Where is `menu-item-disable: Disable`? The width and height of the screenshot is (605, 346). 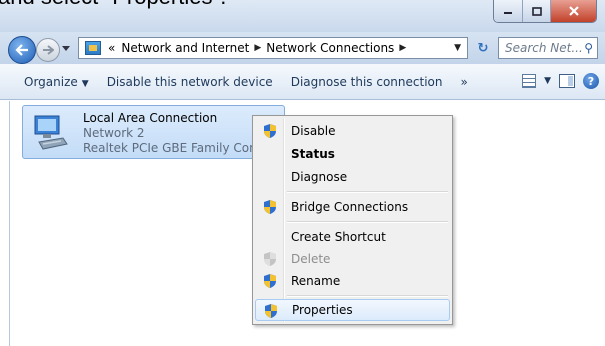
menu-item-disable: Disable is located at coordinates (352, 131).